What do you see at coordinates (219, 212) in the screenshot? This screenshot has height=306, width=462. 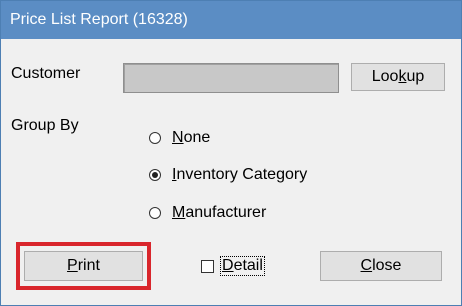 I see `radio-manufacturer-label: Manufacturer` at bounding box center [219, 212].